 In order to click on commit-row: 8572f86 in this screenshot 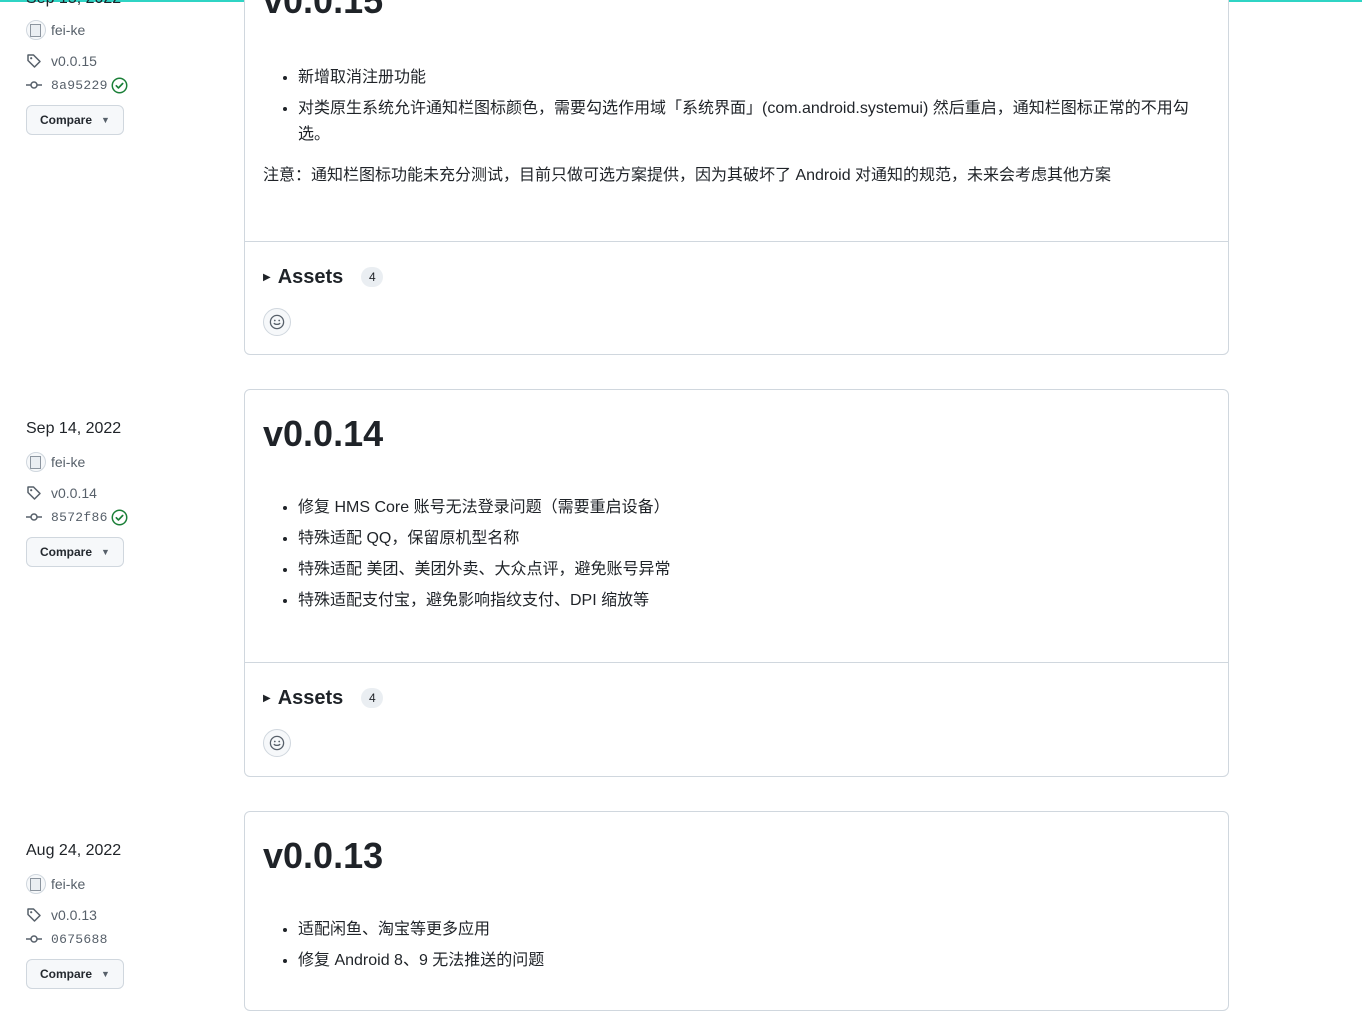, I will do `click(126, 517)`.